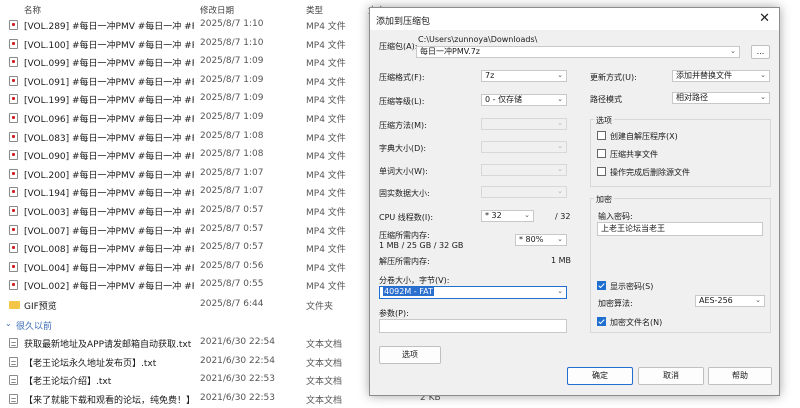  Describe the element at coordinates (561, 260) in the screenshot. I see `mem-decompress-value: 1 MB` at that location.